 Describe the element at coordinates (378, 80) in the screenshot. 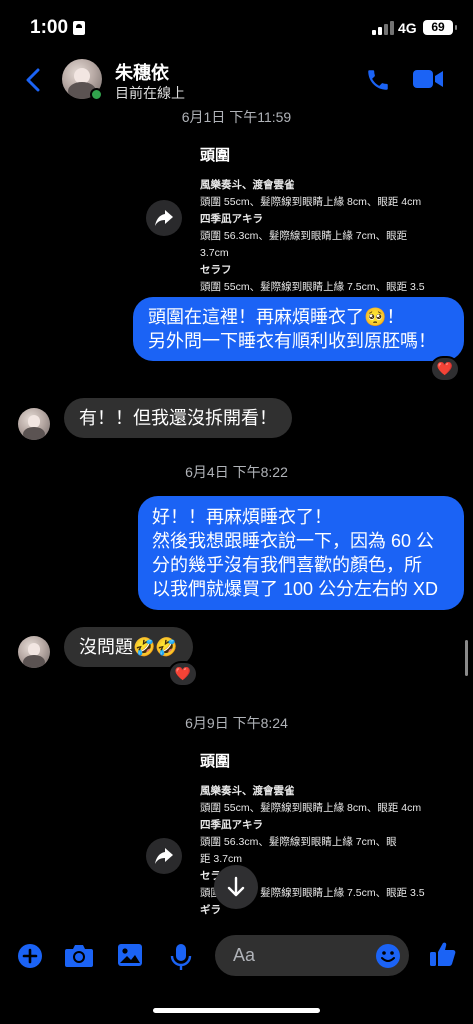

I see `phone-icon` at that location.